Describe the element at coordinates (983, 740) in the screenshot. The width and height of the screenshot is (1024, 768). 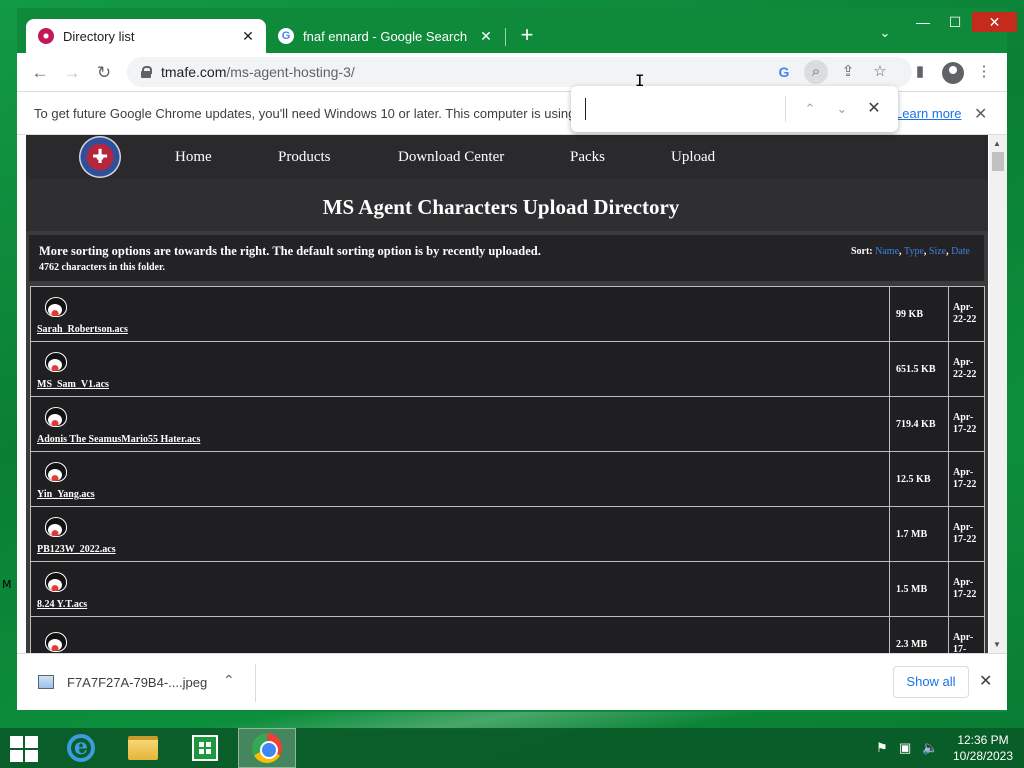
I see `clock-time: 12:36 PM` at that location.